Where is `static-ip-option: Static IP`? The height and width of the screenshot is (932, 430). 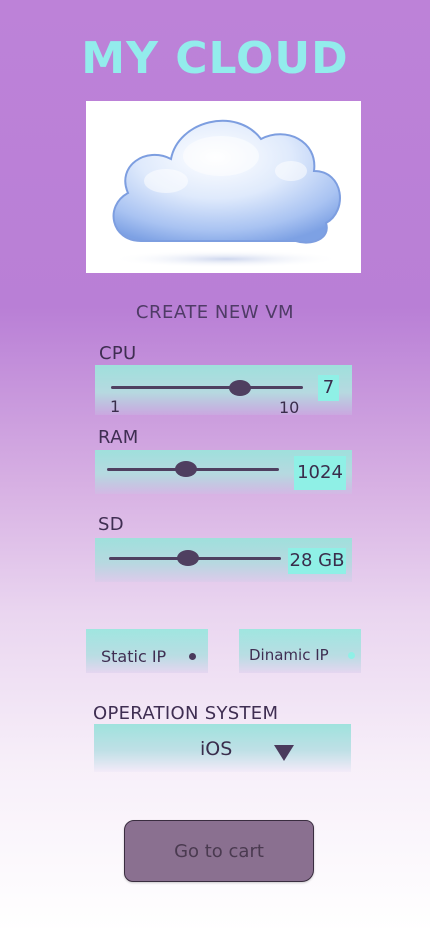
static-ip-option: Static IP is located at coordinates (147, 651).